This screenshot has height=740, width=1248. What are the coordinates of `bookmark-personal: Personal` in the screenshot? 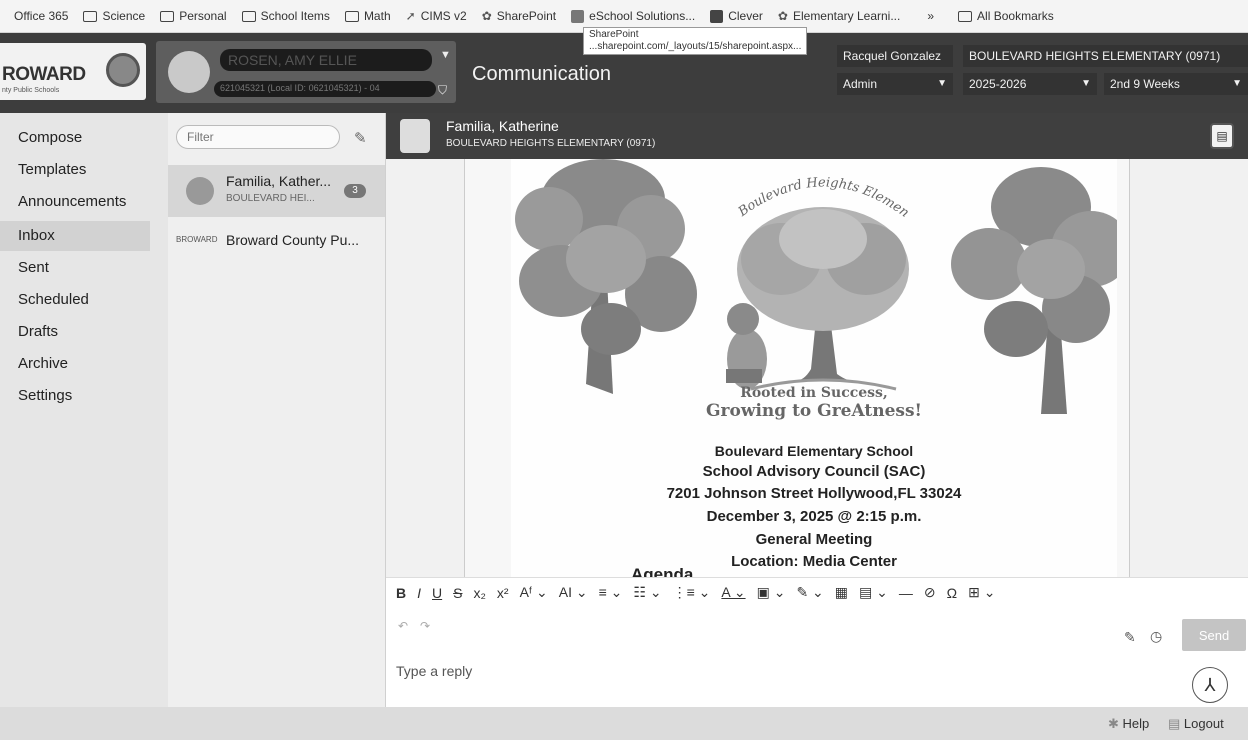 It's located at (193, 16).